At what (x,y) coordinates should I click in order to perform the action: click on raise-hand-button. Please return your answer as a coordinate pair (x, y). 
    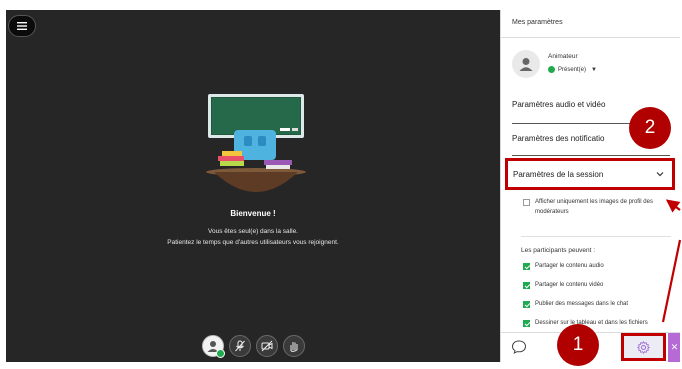
    Looking at the image, I should click on (294, 346).